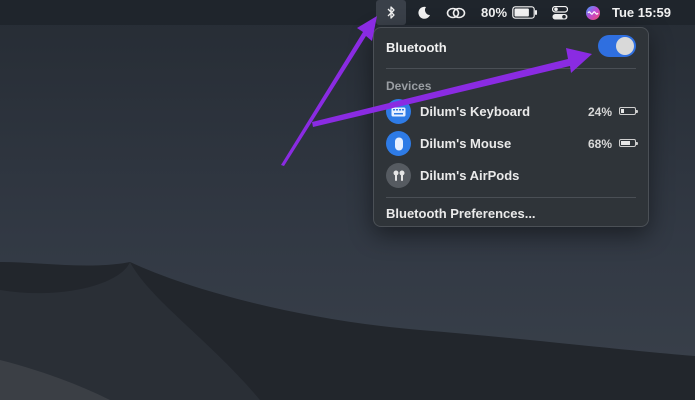 Image resolution: width=695 pixels, height=400 pixels. Describe the element at coordinates (494, 12) in the screenshot. I see `battery-percent: 80%` at that location.